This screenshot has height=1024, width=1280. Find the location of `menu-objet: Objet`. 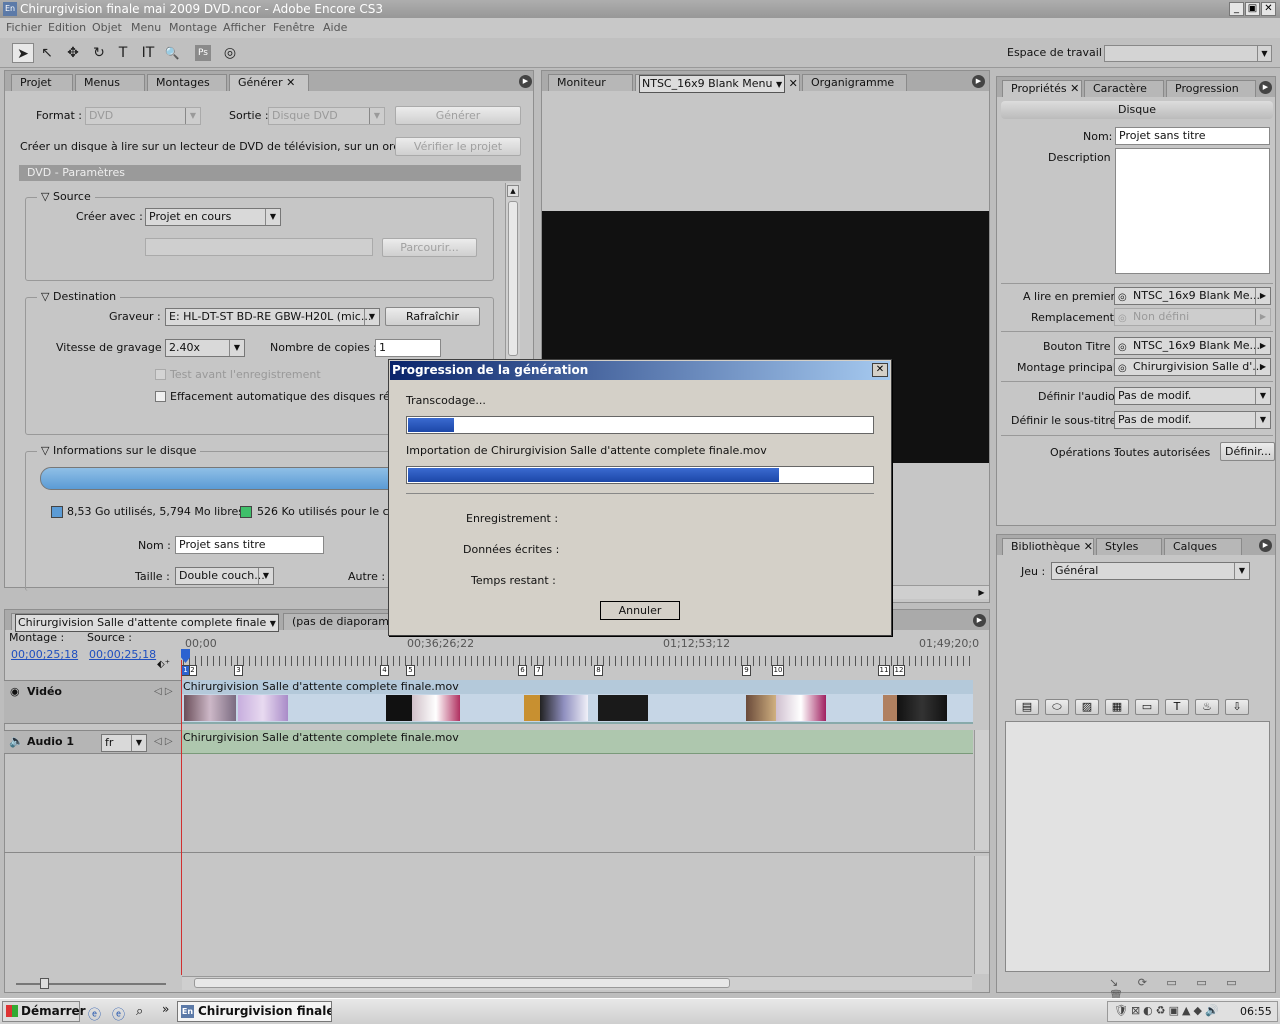

menu-objet: Objet is located at coordinates (107, 28).